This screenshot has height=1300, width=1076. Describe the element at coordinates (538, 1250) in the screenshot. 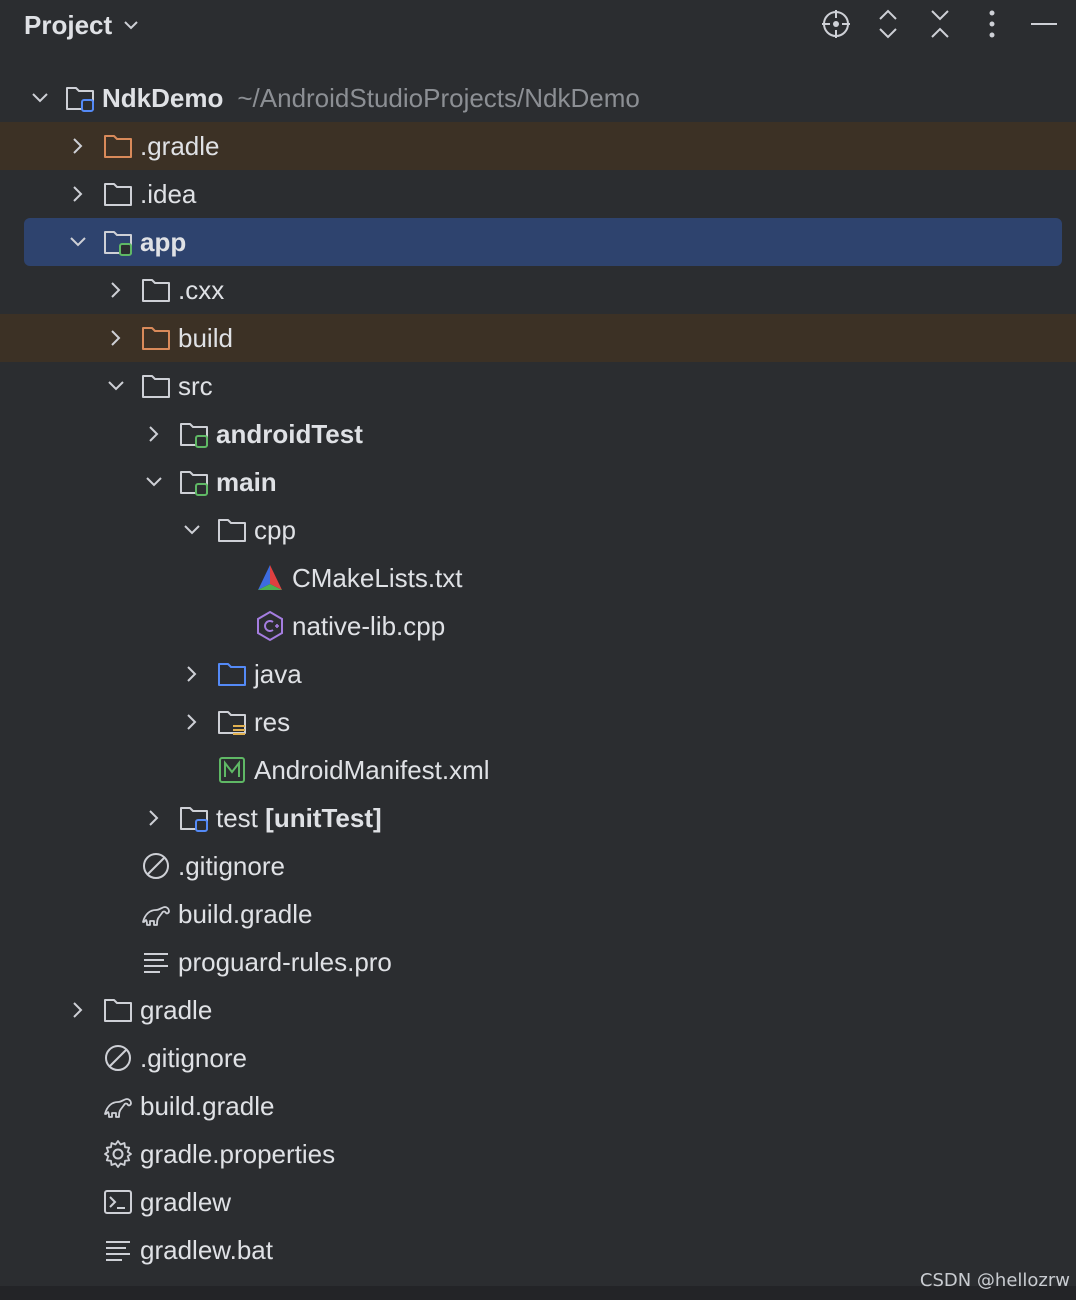

I see `tree-row: gradlew.bat` at that location.